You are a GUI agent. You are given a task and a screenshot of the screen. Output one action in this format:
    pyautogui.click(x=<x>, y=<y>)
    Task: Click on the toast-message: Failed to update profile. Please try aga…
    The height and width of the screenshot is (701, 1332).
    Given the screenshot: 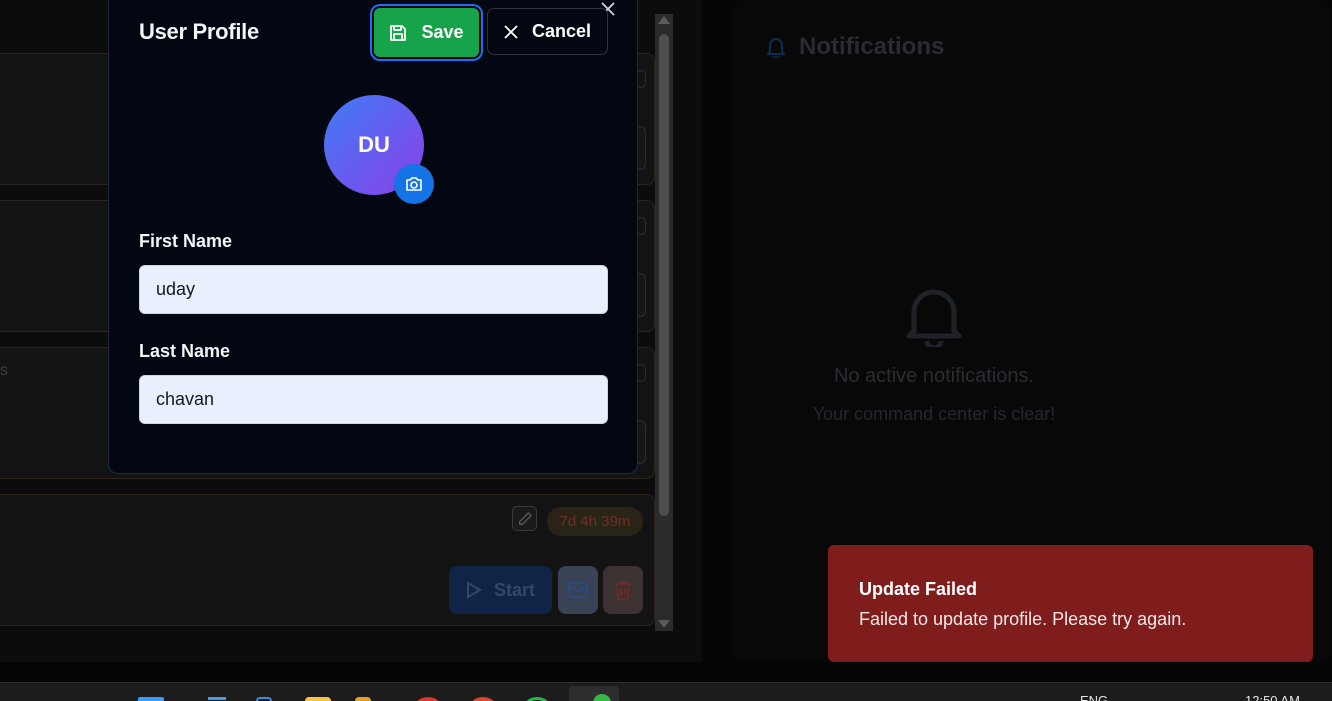 What is the action you would take?
    pyautogui.click(x=1023, y=619)
    